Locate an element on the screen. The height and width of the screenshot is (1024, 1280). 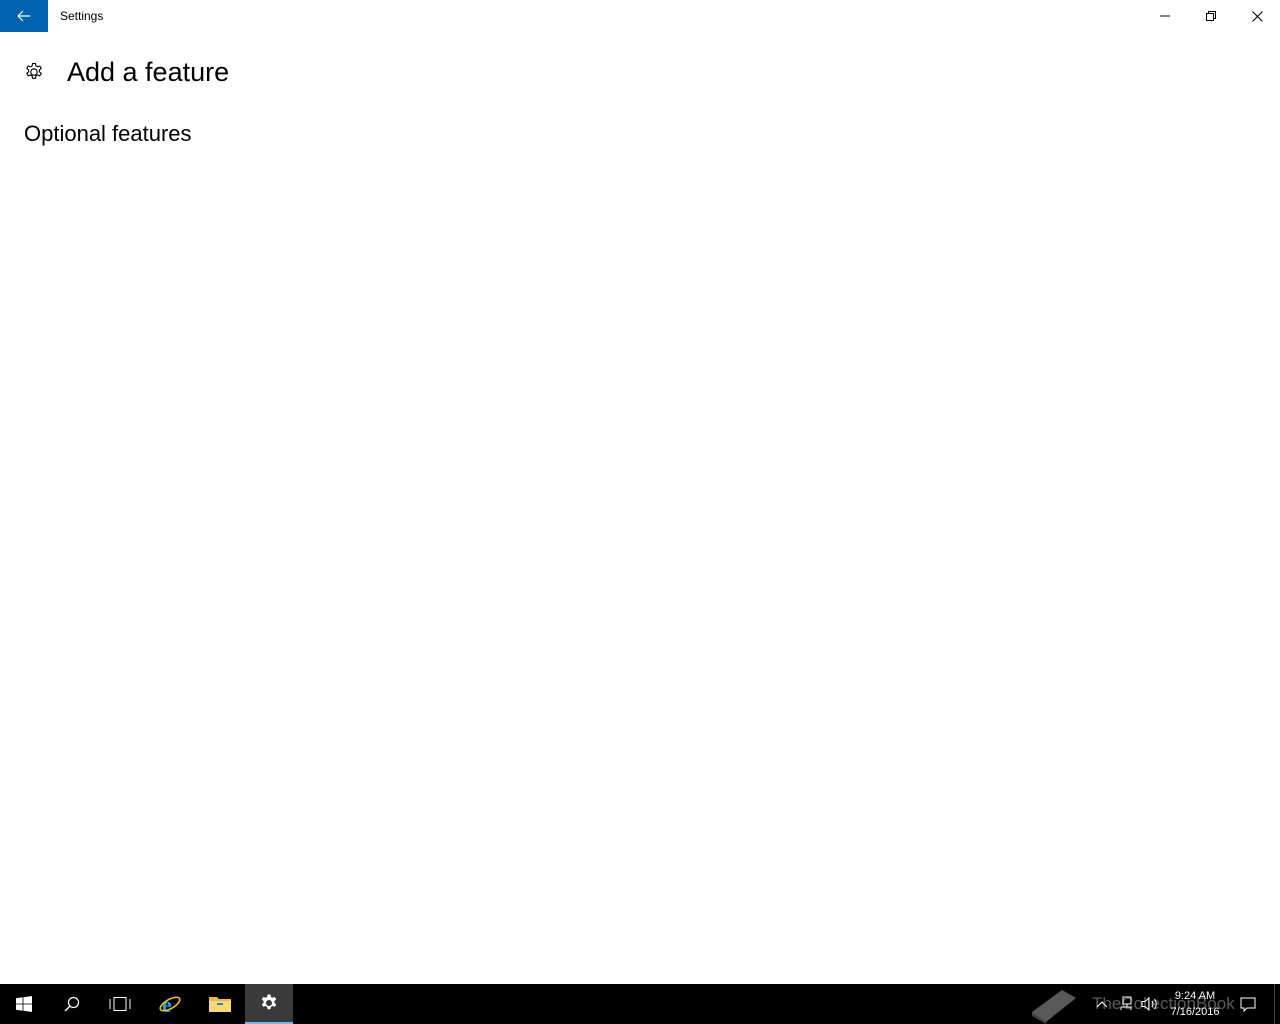
chevron-up-icon is located at coordinates (1102, 1004).